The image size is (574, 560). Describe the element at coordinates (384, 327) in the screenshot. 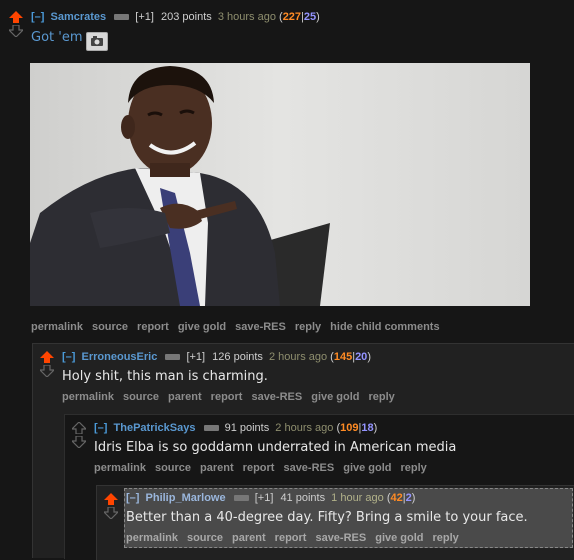

I see `hide-child-comments-button: hide child comments` at that location.